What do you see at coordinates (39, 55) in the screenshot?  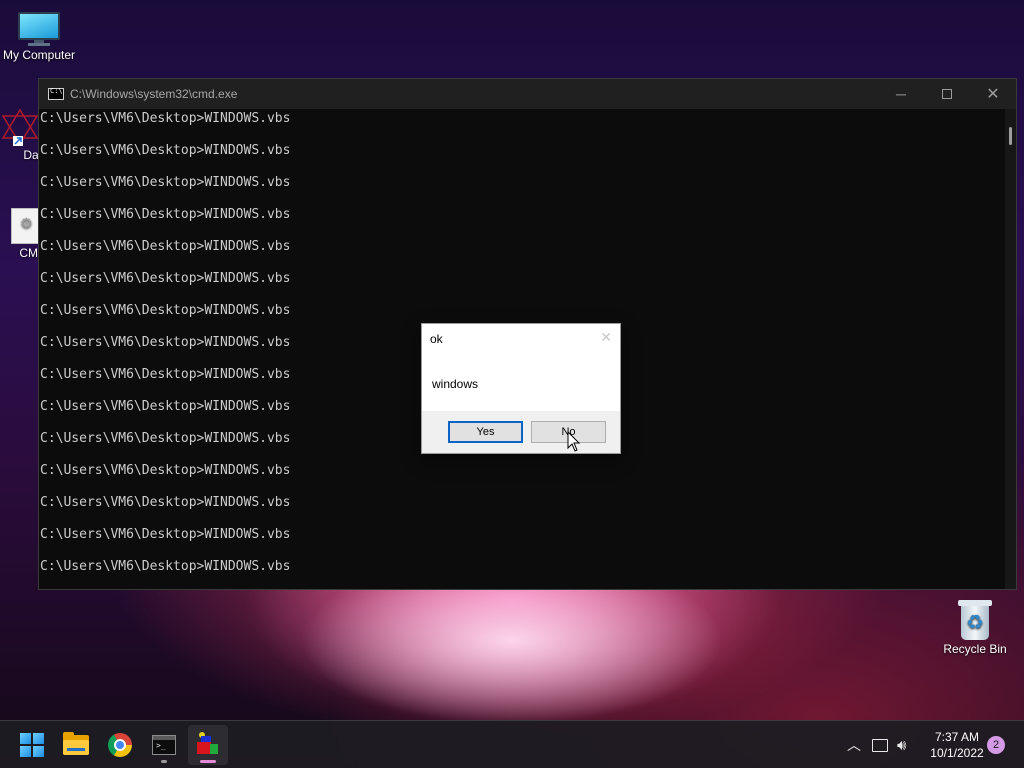 I see `desktop-icon-label: My Computer` at bounding box center [39, 55].